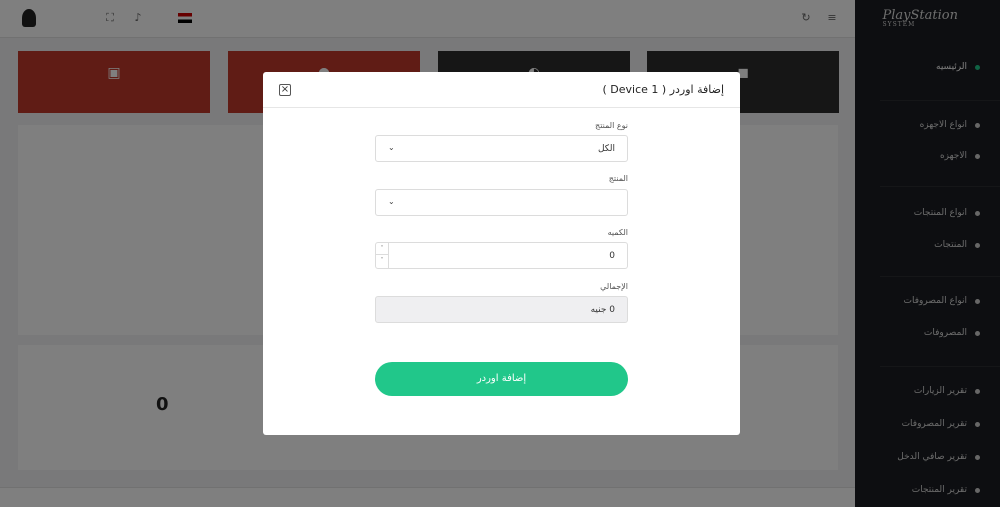 This screenshot has height=507, width=1000. Describe the element at coordinates (612, 256) in the screenshot. I see `quantity-value: 0` at that location.